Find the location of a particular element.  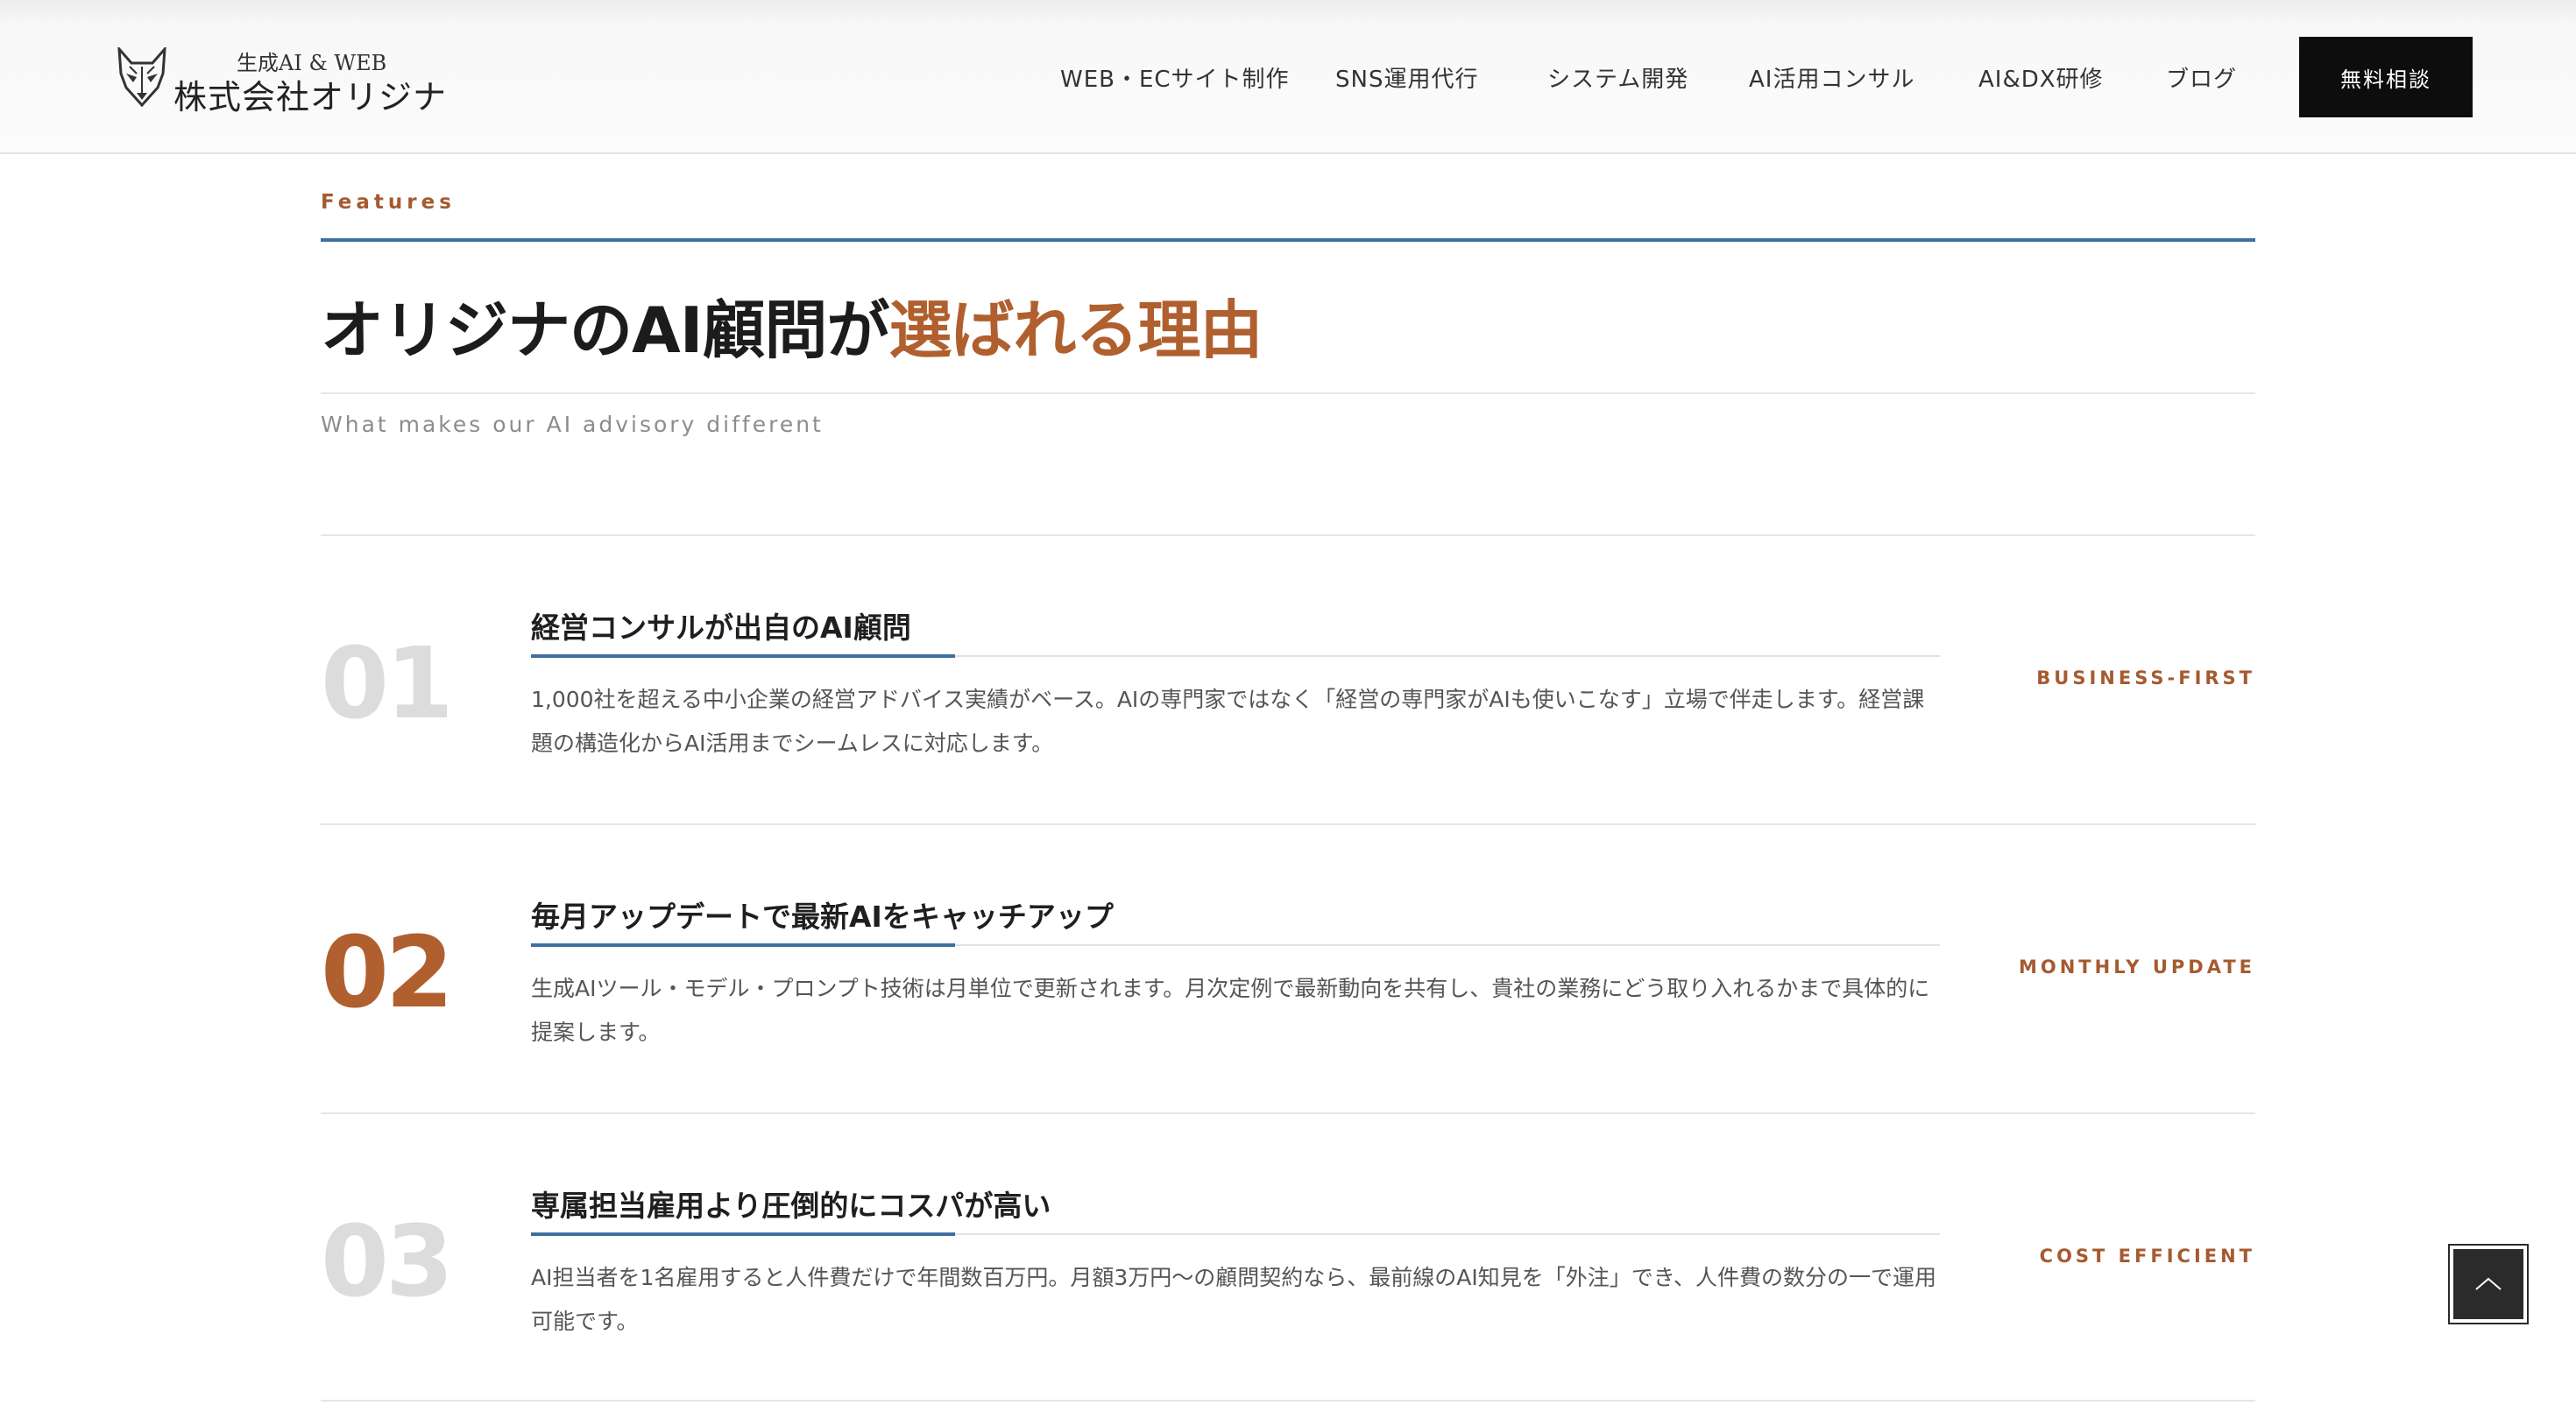

feature-number: 02 is located at coordinates (387, 973).